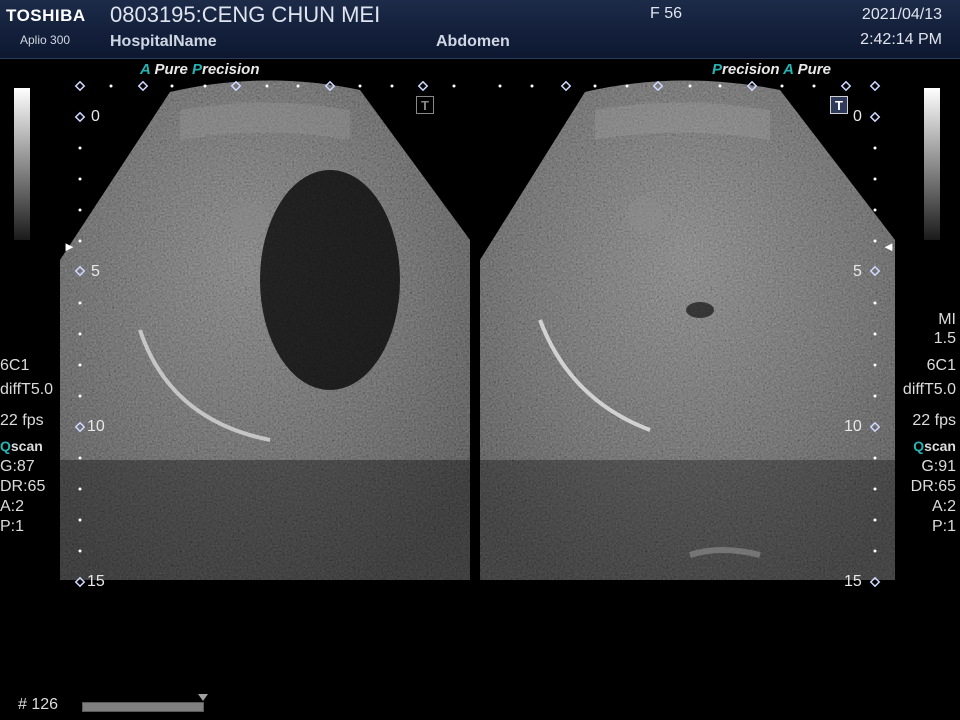 This screenshot has height=720, width=960. I want to click on focus-marker-right-icon: ►, so click(888, 246).